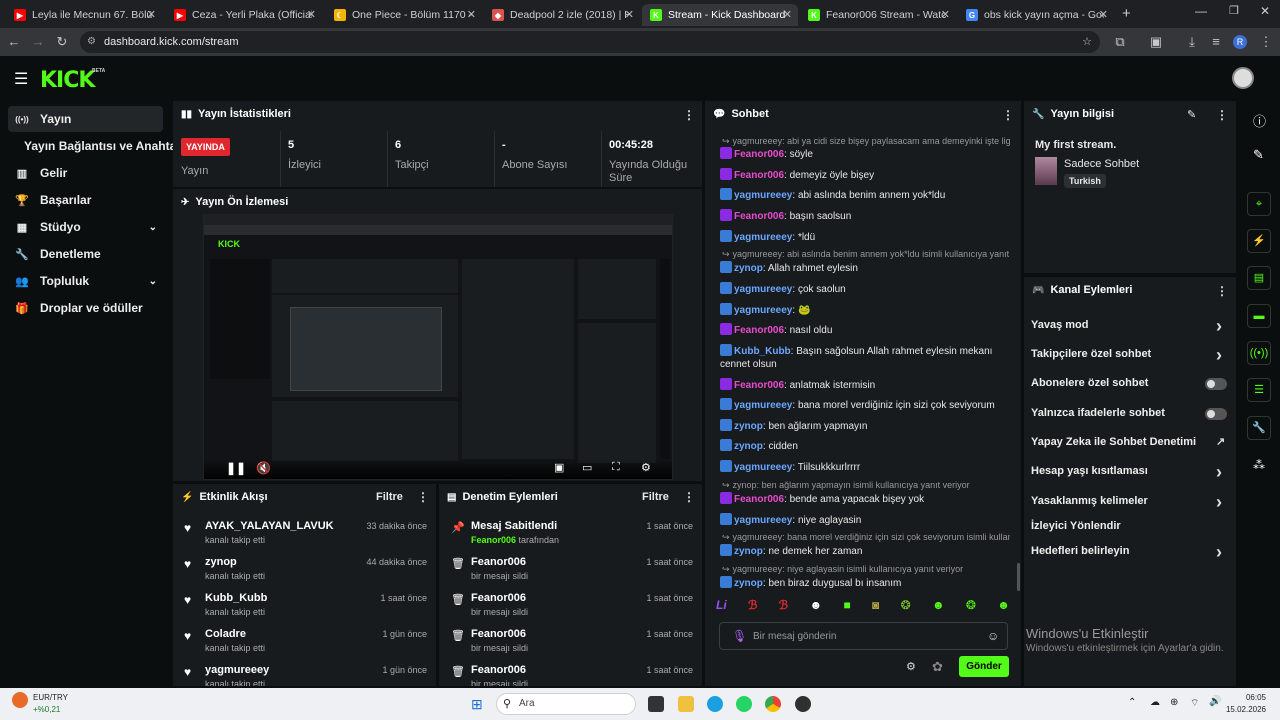  I want to click on sidebar-item: ((•)) Yayın, so click(85, 119).